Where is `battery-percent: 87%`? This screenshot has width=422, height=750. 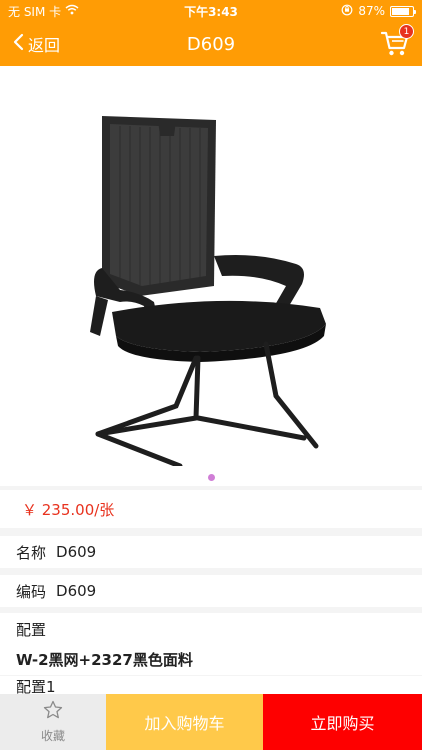
battery-percent: 87% is located at coordinates (371, 11).